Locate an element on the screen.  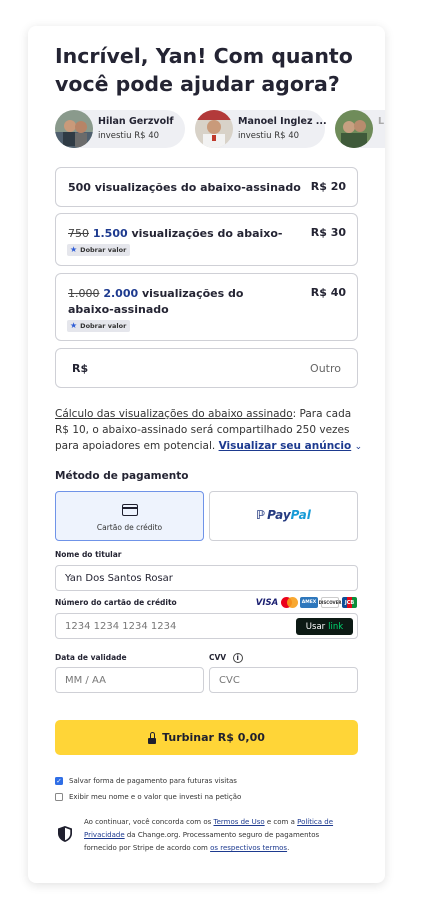
supporter-name: Hilan Gerzvolf is located at coordinates (136, 121).